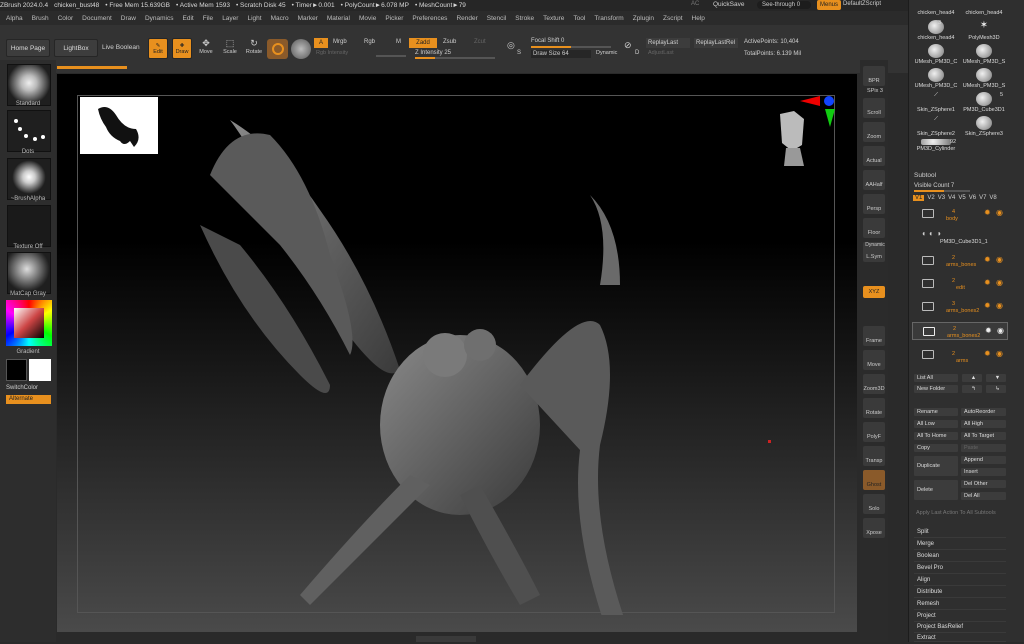 This screenshot has height=644, width=1024. What do you see at coordinates (29, 85) in the screenshot?
I see `brush-preview` at bounding box center [29, 85].